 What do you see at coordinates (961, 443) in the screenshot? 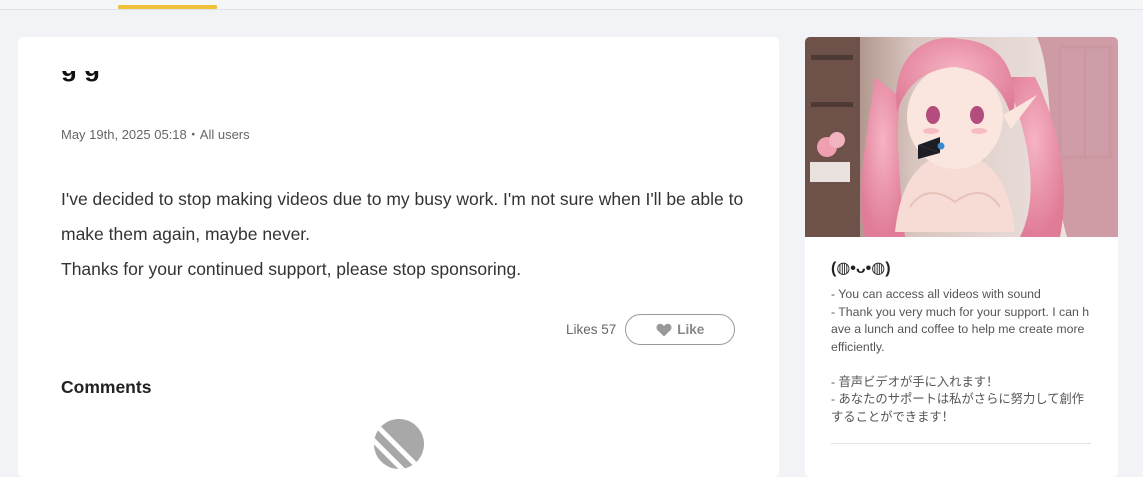
I see `tier-divider` at bounding box center [961, 443].